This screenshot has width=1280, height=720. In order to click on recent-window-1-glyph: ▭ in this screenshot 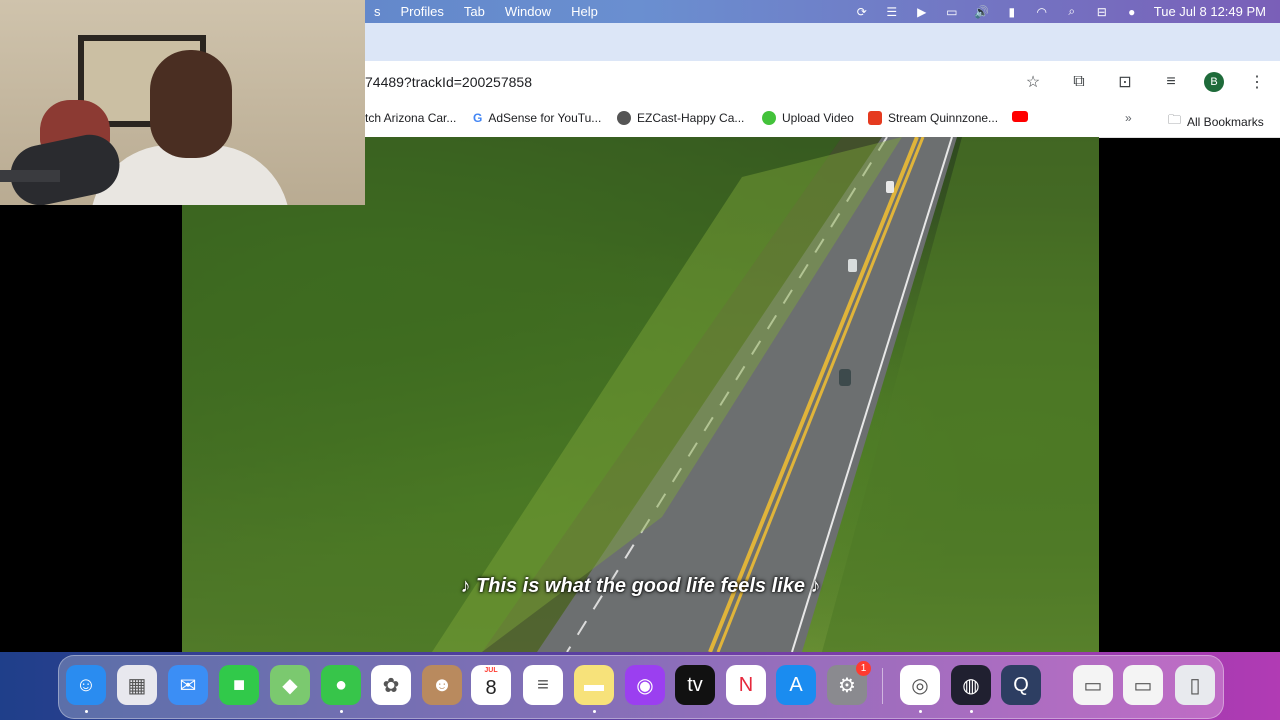, I will do `click(1093, 685)`.